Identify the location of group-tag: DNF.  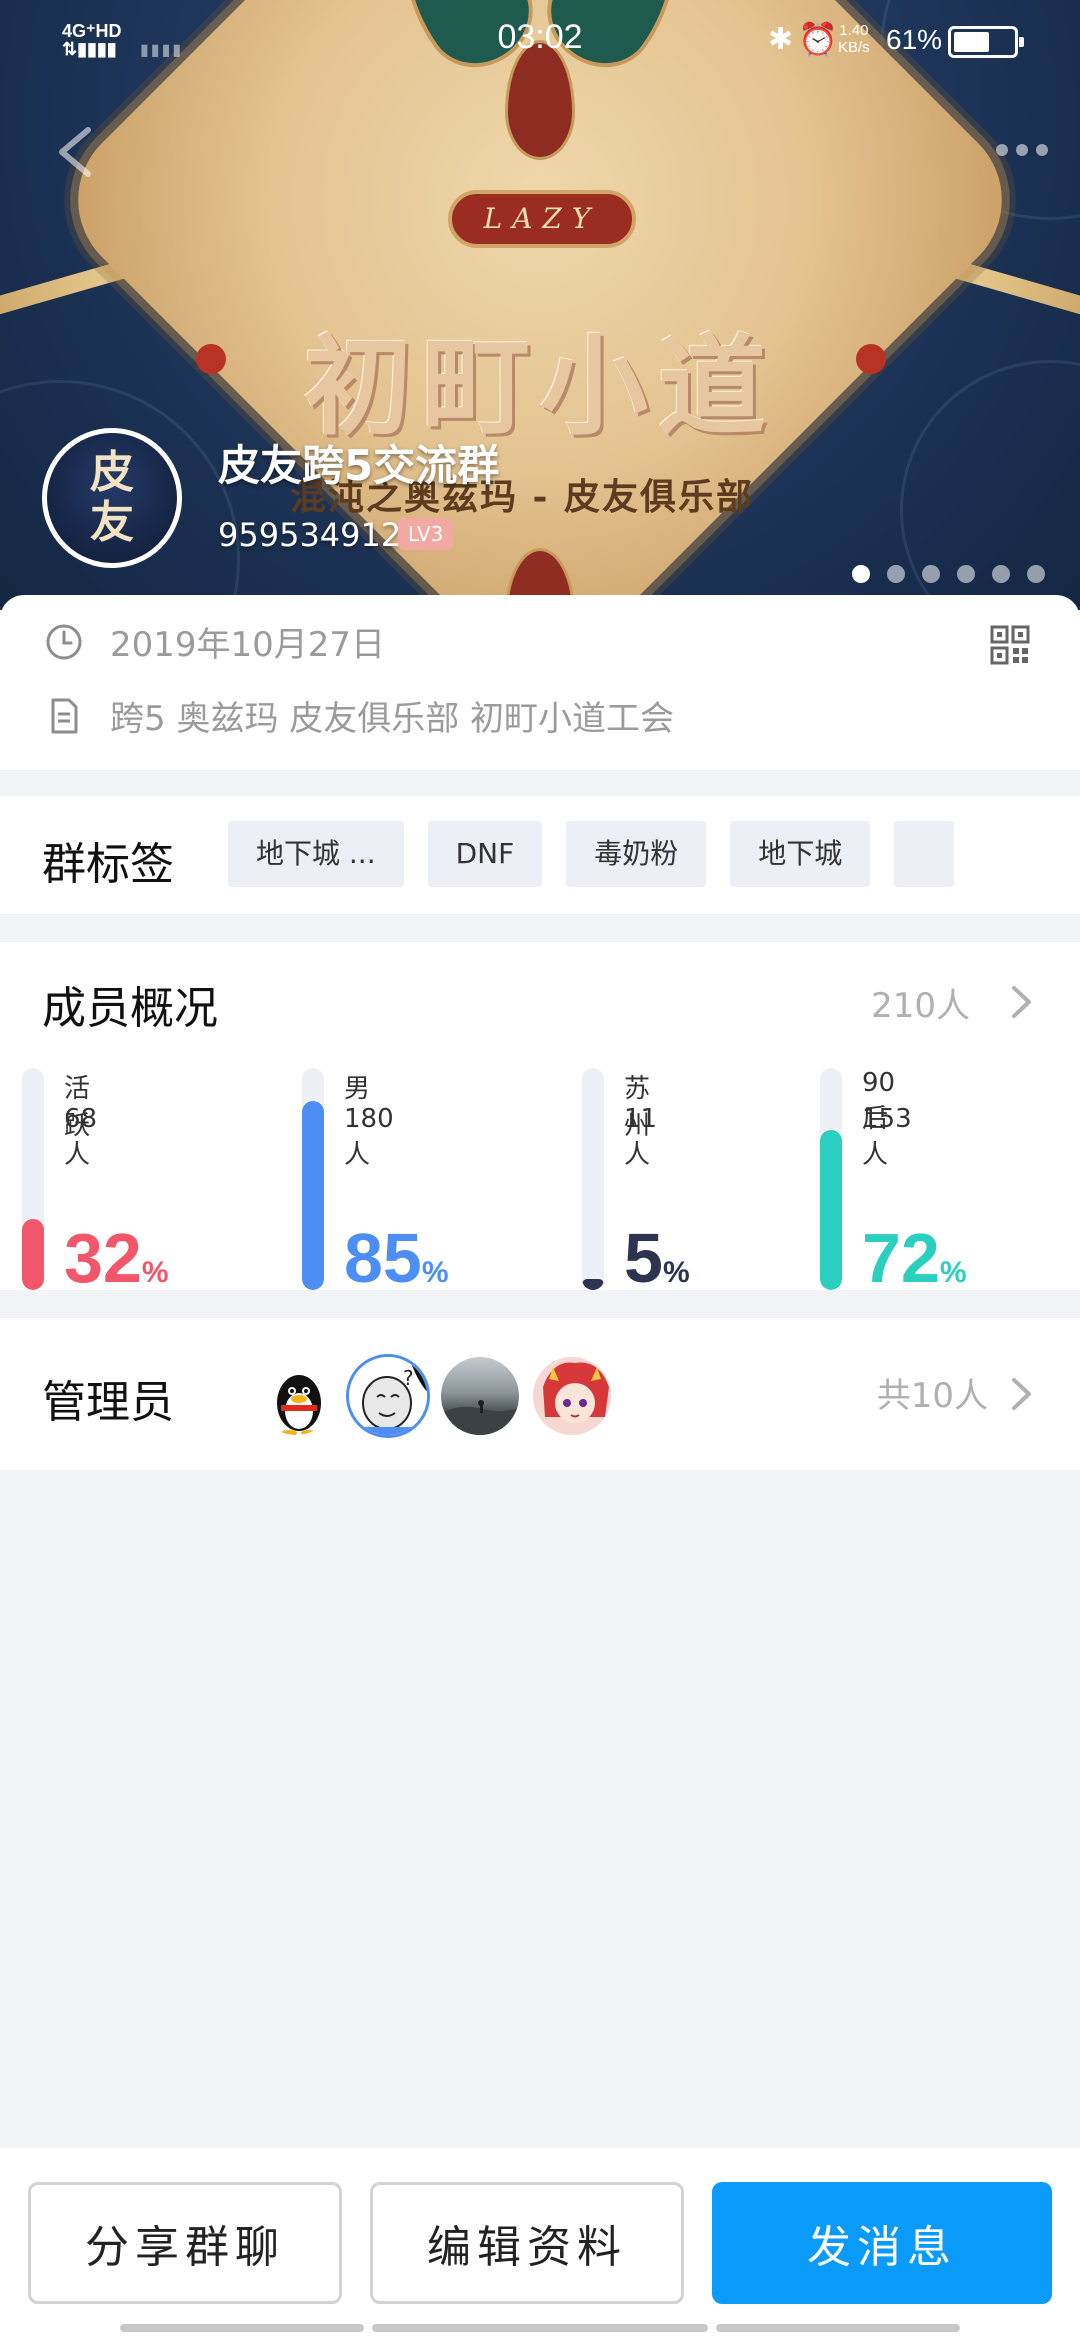
(485, 854).